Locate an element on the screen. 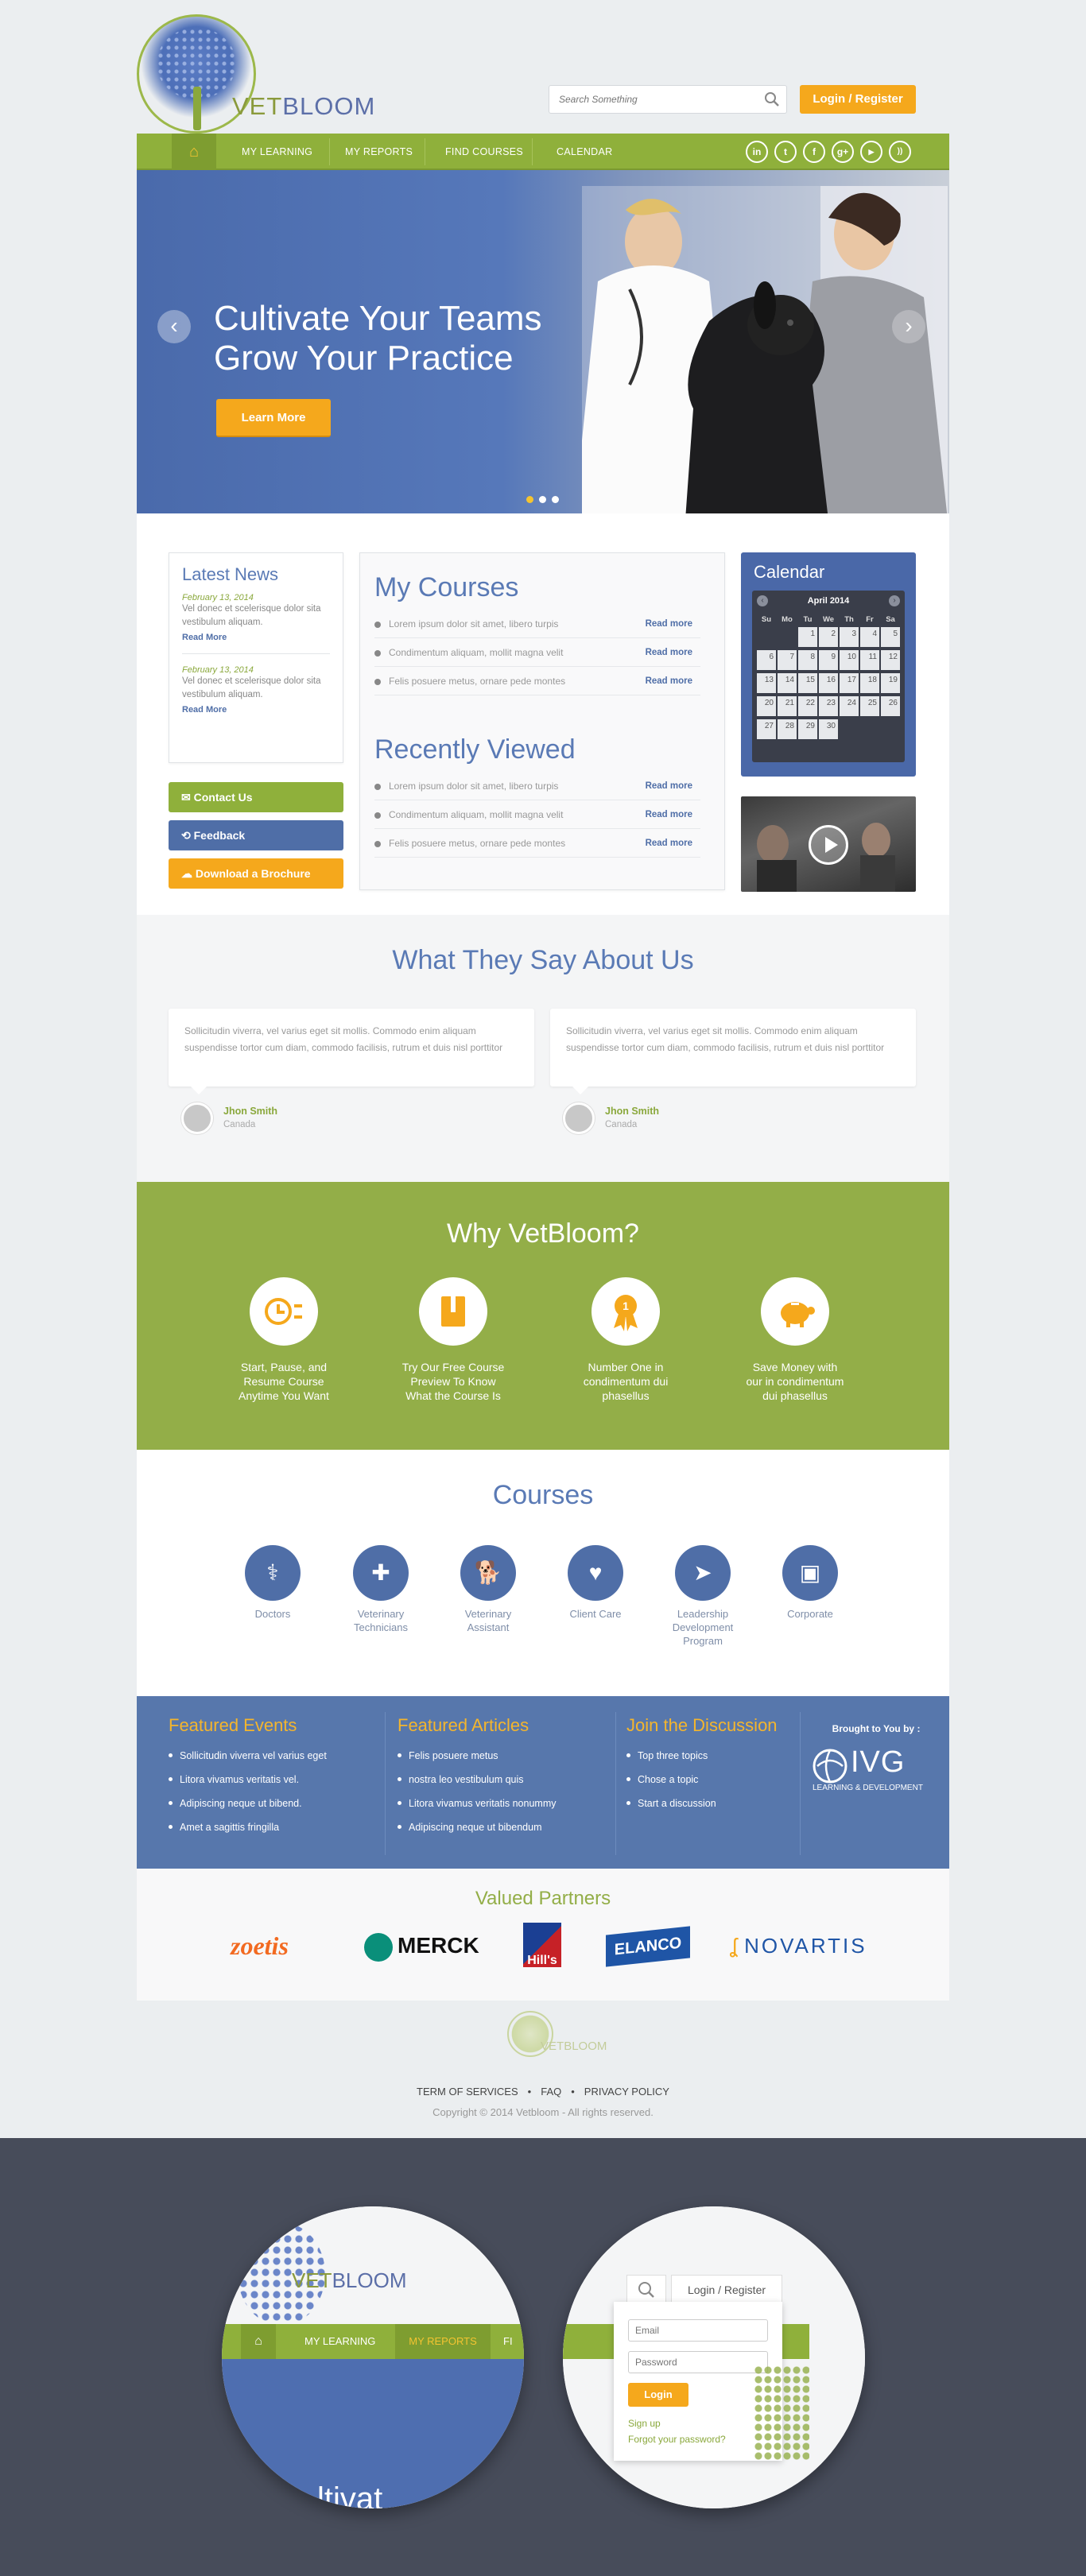 The height and width of the screenshot is (2576, 1086). calendar-day: 30 is located at coordinates (828, 729).